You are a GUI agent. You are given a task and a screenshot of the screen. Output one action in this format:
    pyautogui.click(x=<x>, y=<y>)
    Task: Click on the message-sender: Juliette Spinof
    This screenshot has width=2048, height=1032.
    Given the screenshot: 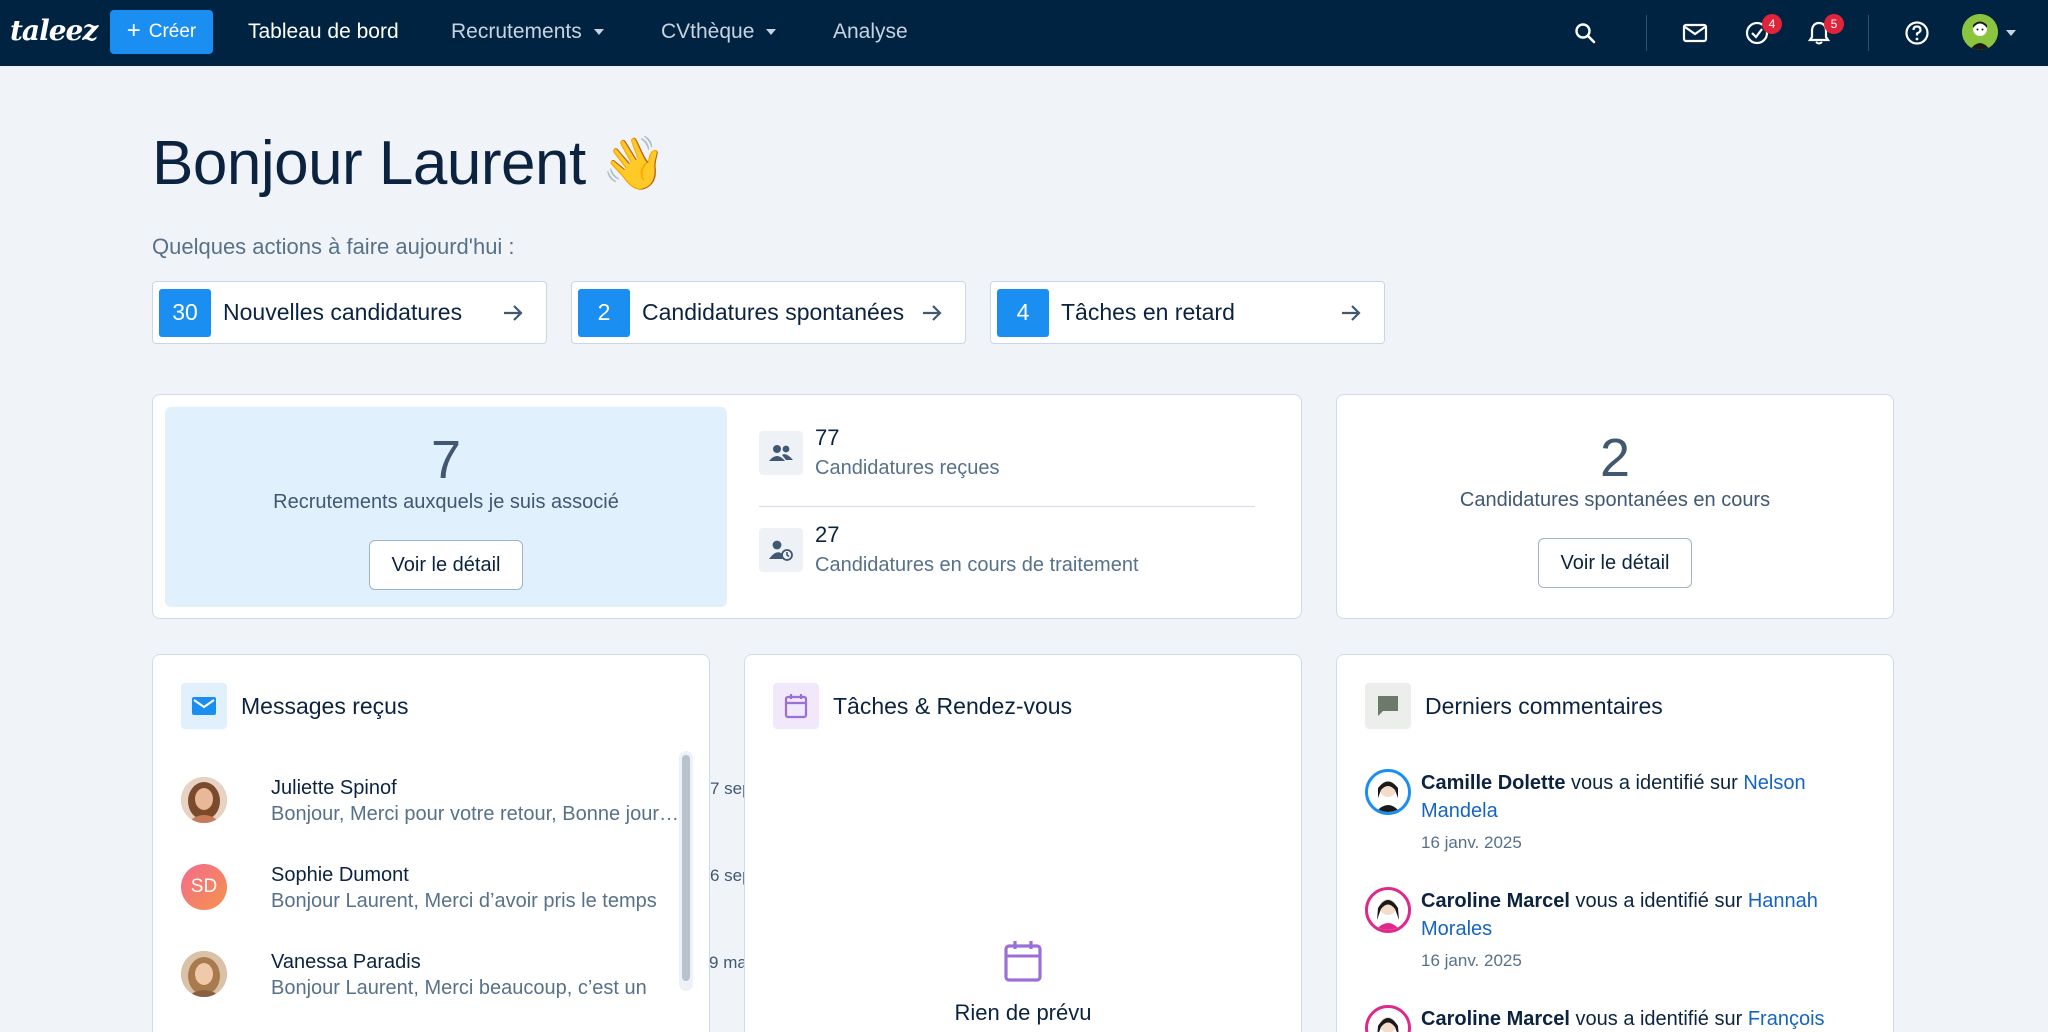 What is the action you would take?
    pyautogui.click(x=334, y=788)
    